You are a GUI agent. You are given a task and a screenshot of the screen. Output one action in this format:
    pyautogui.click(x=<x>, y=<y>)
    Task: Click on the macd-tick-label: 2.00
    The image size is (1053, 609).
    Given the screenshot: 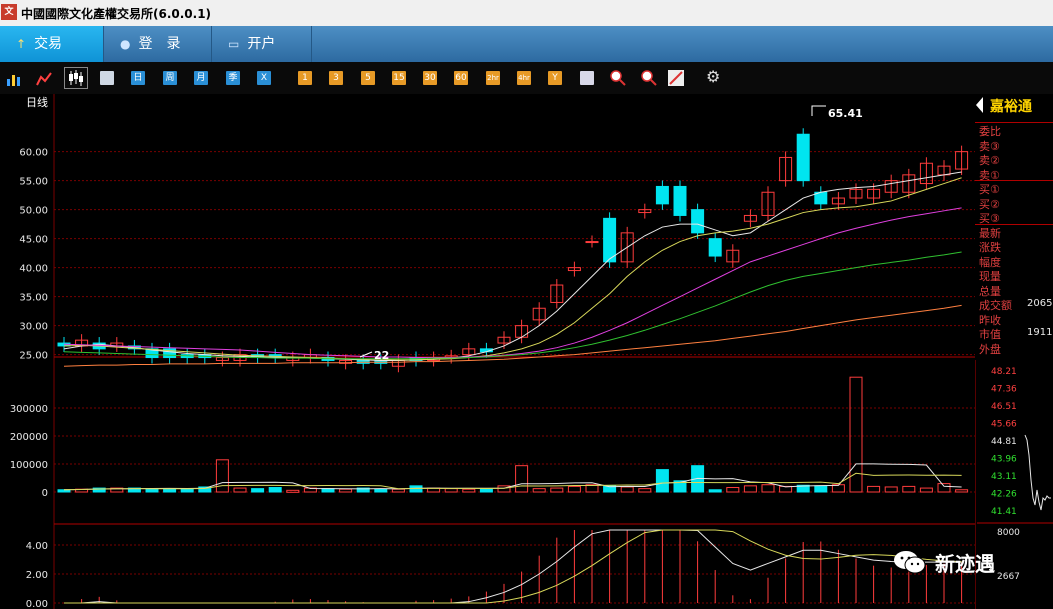 What is the action you would take?
    pyautogui.click(x=37, y=575)
    